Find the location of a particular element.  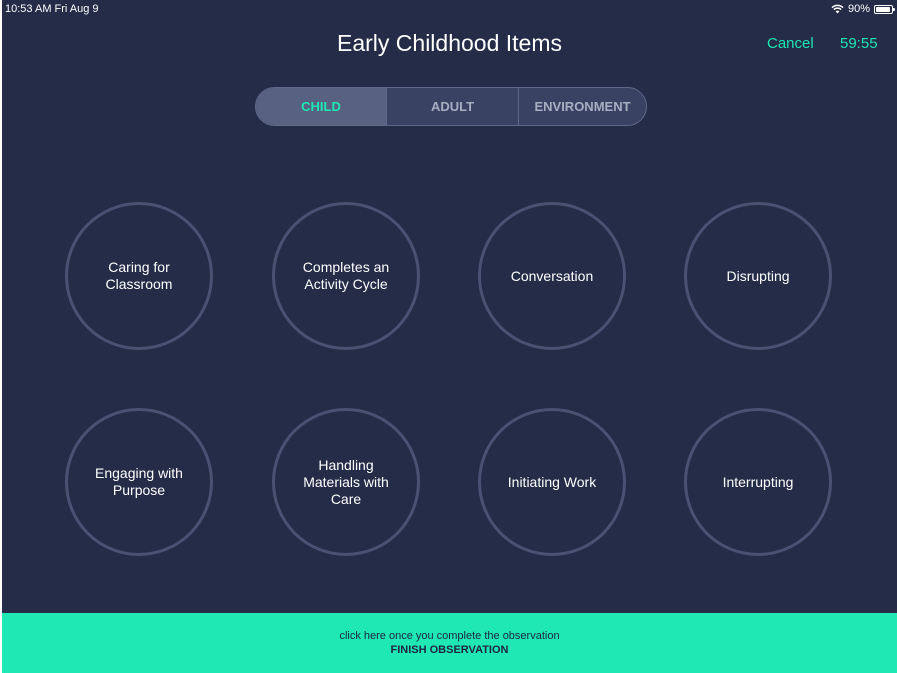

battery-icon is located at coordinates (884, 9).